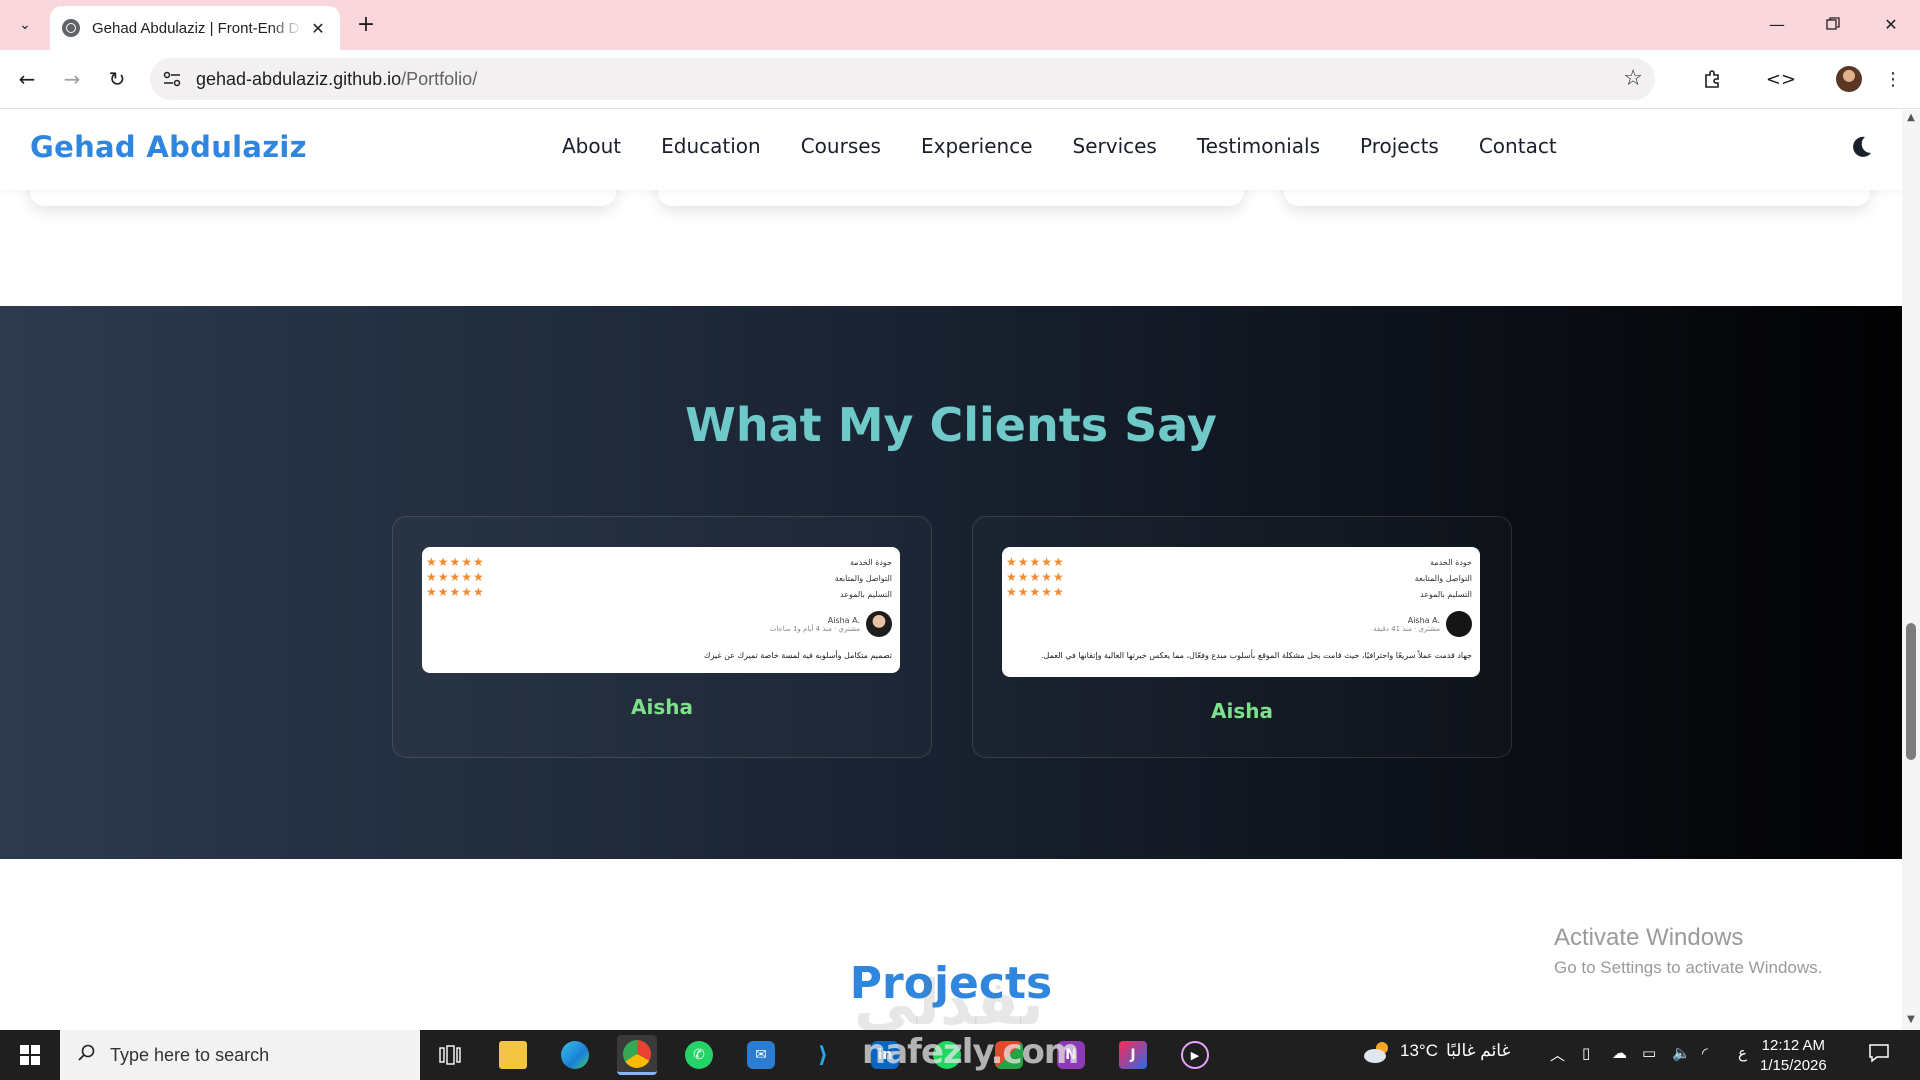  I want to click on close-window-icon: ✕, so click(1891, 24).